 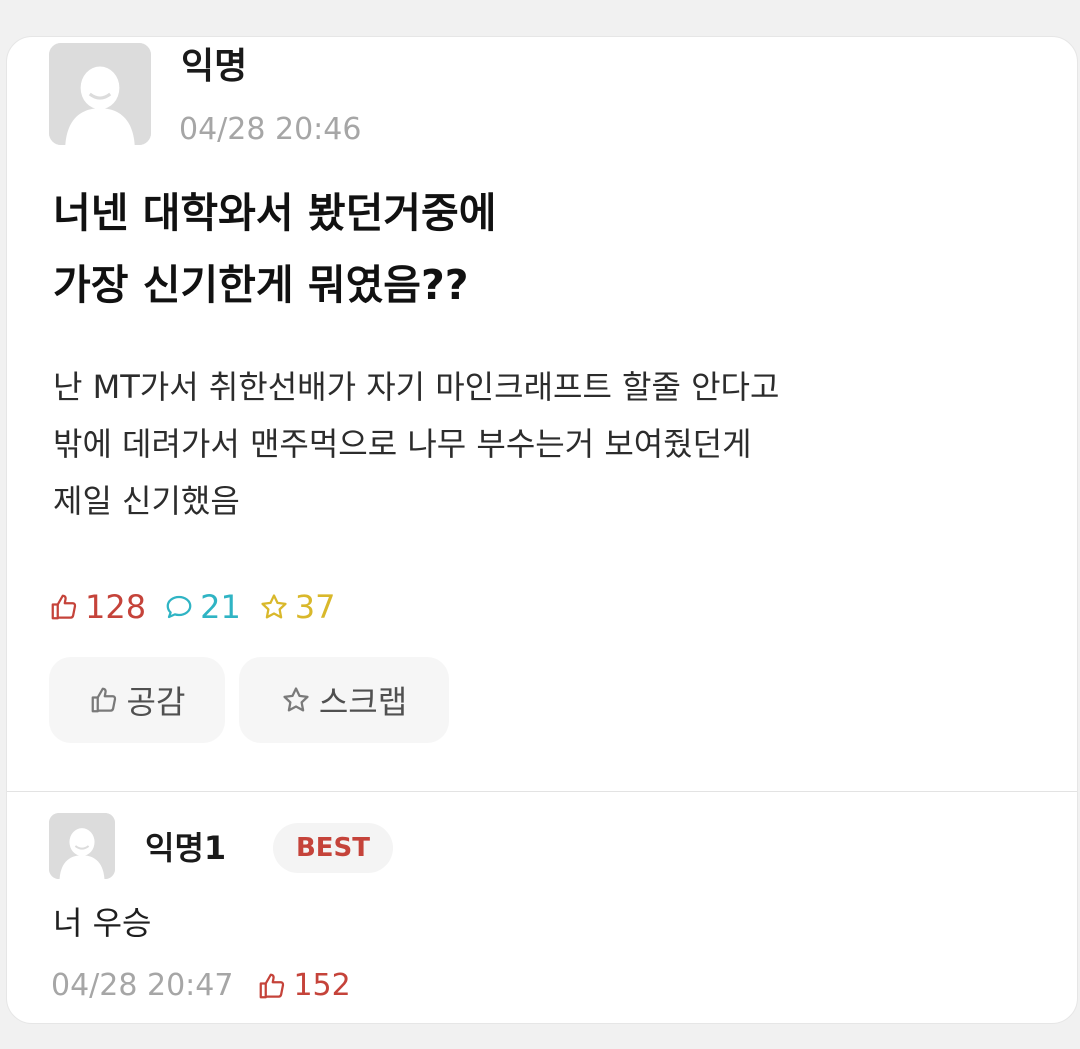 I want to click on like-count: 128, so click(x=97, y=607).